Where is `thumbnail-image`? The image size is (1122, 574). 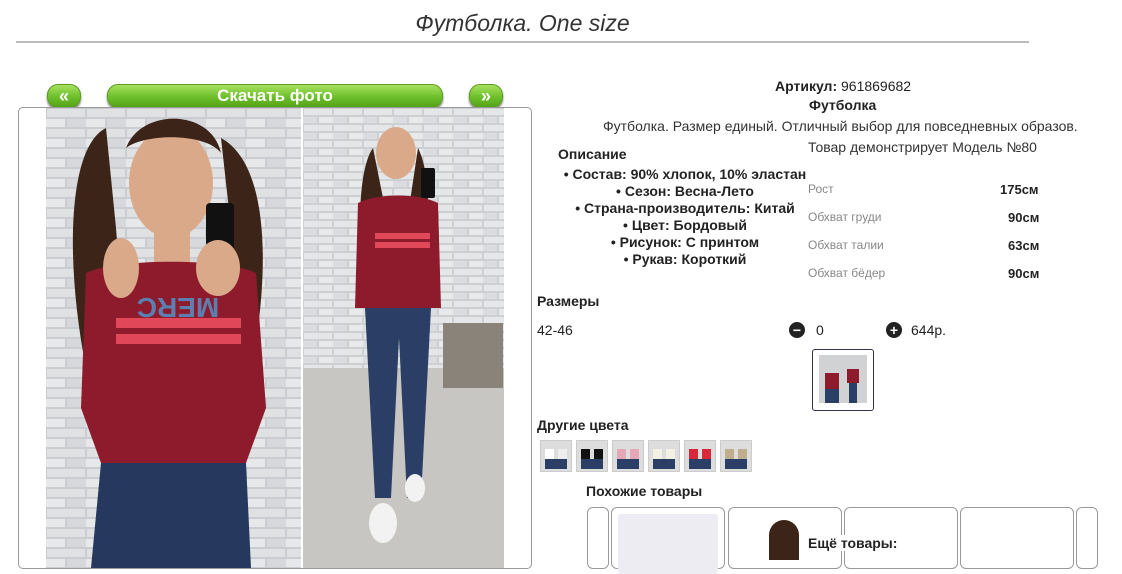
thumbnail-image is located at coordinates (843, 379).